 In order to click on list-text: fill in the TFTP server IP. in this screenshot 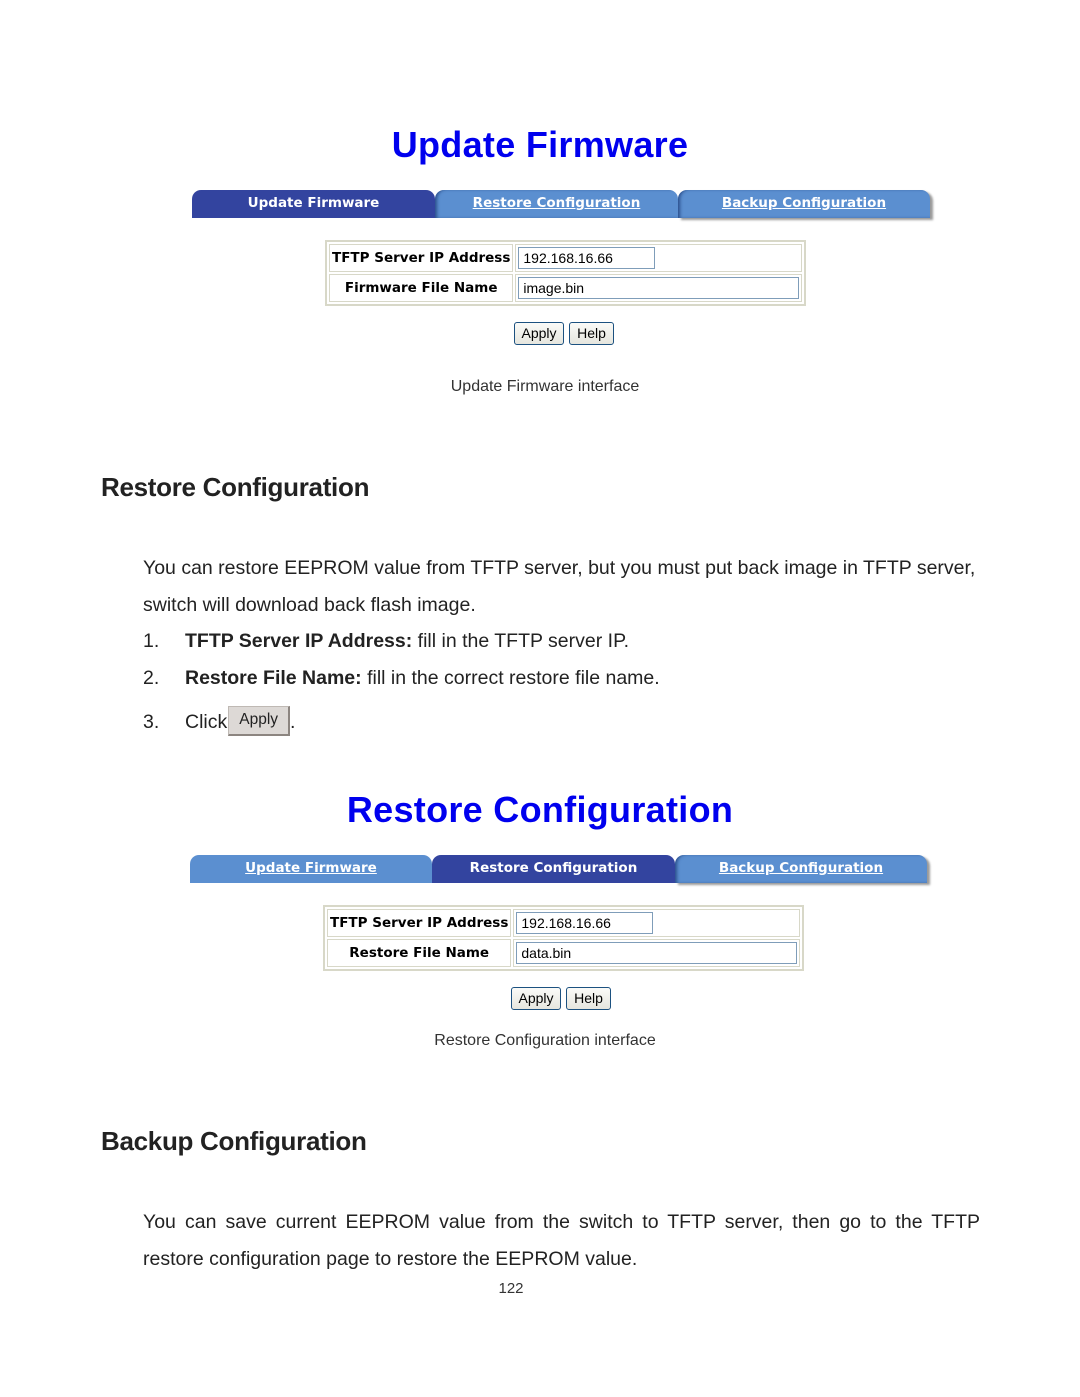, I will do `click(520, 641)`.